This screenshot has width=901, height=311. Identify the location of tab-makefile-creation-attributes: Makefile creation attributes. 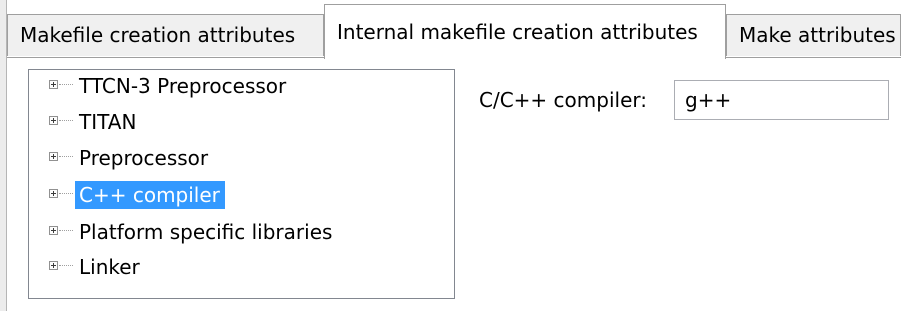
(165, 35).